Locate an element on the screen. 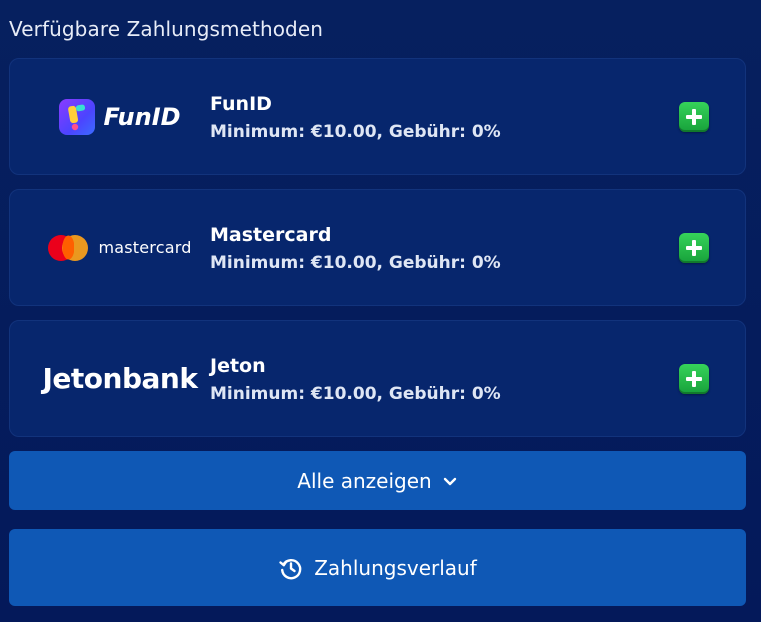  method-name: Jeton is located at coordinates (238, 366).